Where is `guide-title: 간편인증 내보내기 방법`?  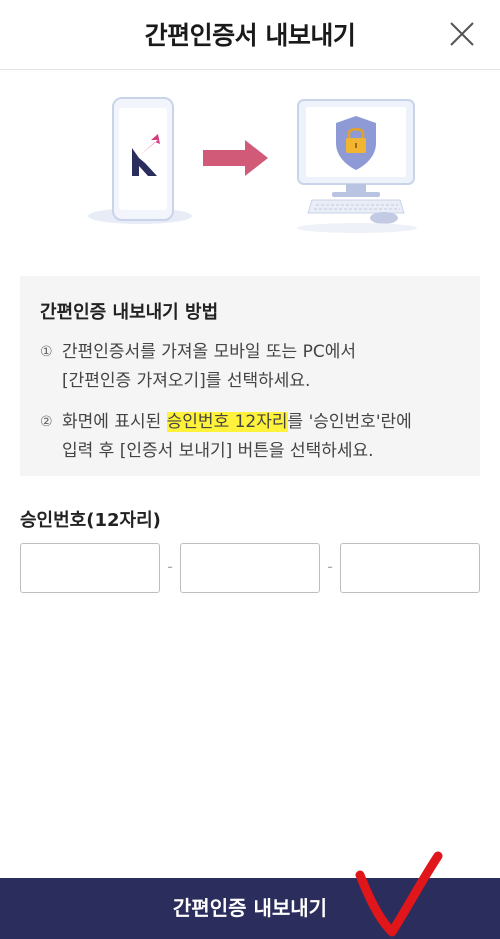
guide-title: 간편인증 내보내기 방법 is located at coordinates (129, 312).